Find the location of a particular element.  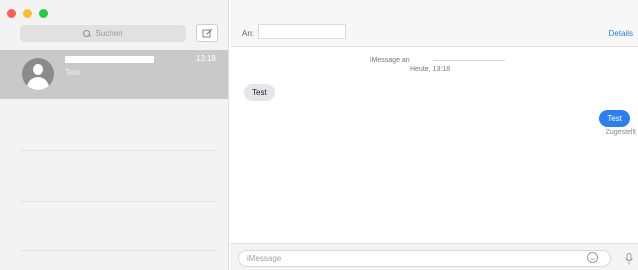

recipient-label: An: is located at coordinates (248, 33).